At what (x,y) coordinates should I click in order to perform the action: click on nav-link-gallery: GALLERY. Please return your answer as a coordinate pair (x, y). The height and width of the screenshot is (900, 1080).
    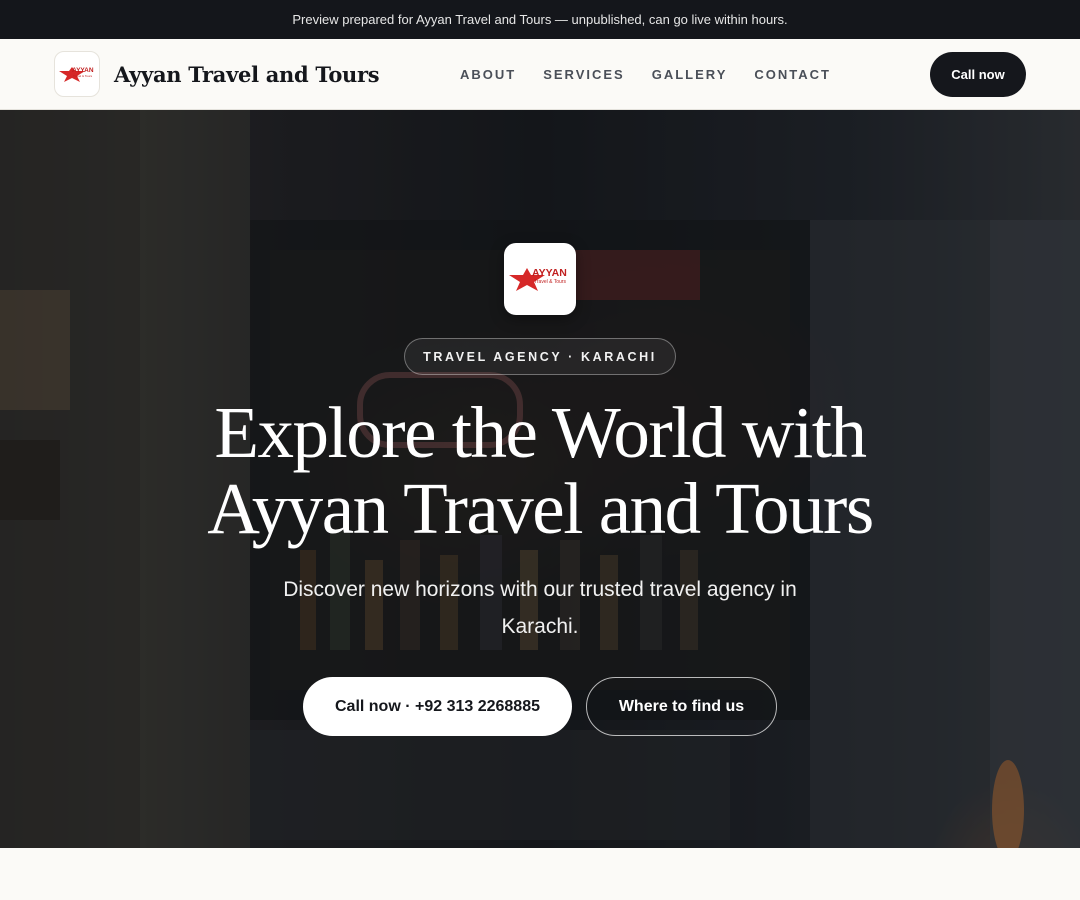
    Looking at the image, I should click on (690, 74).